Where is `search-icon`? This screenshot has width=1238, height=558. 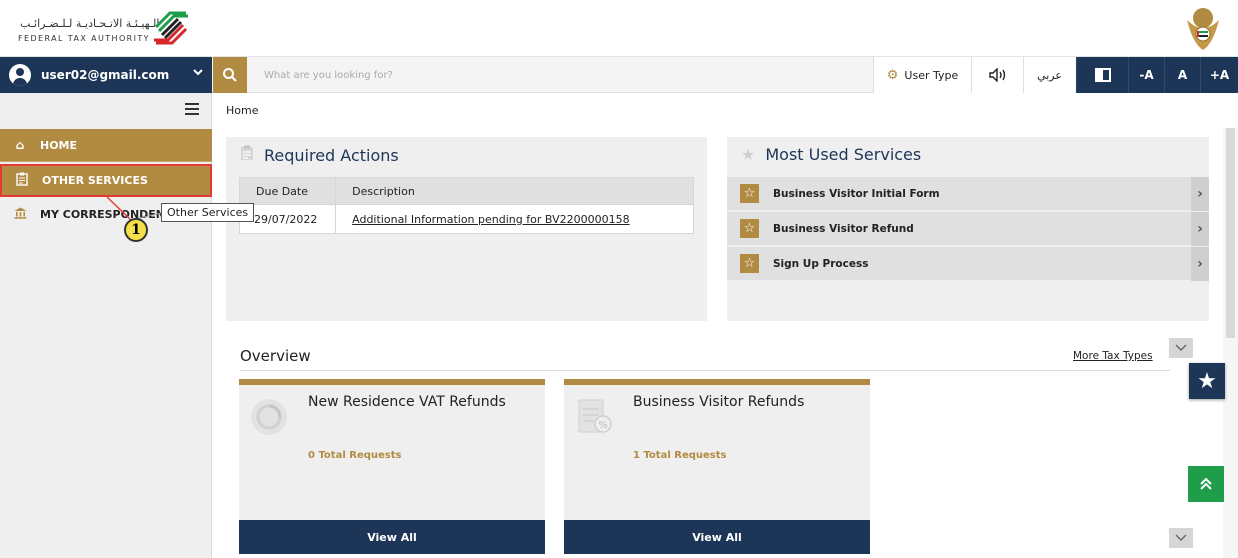 search-icon is located at coordinates (230, 75).